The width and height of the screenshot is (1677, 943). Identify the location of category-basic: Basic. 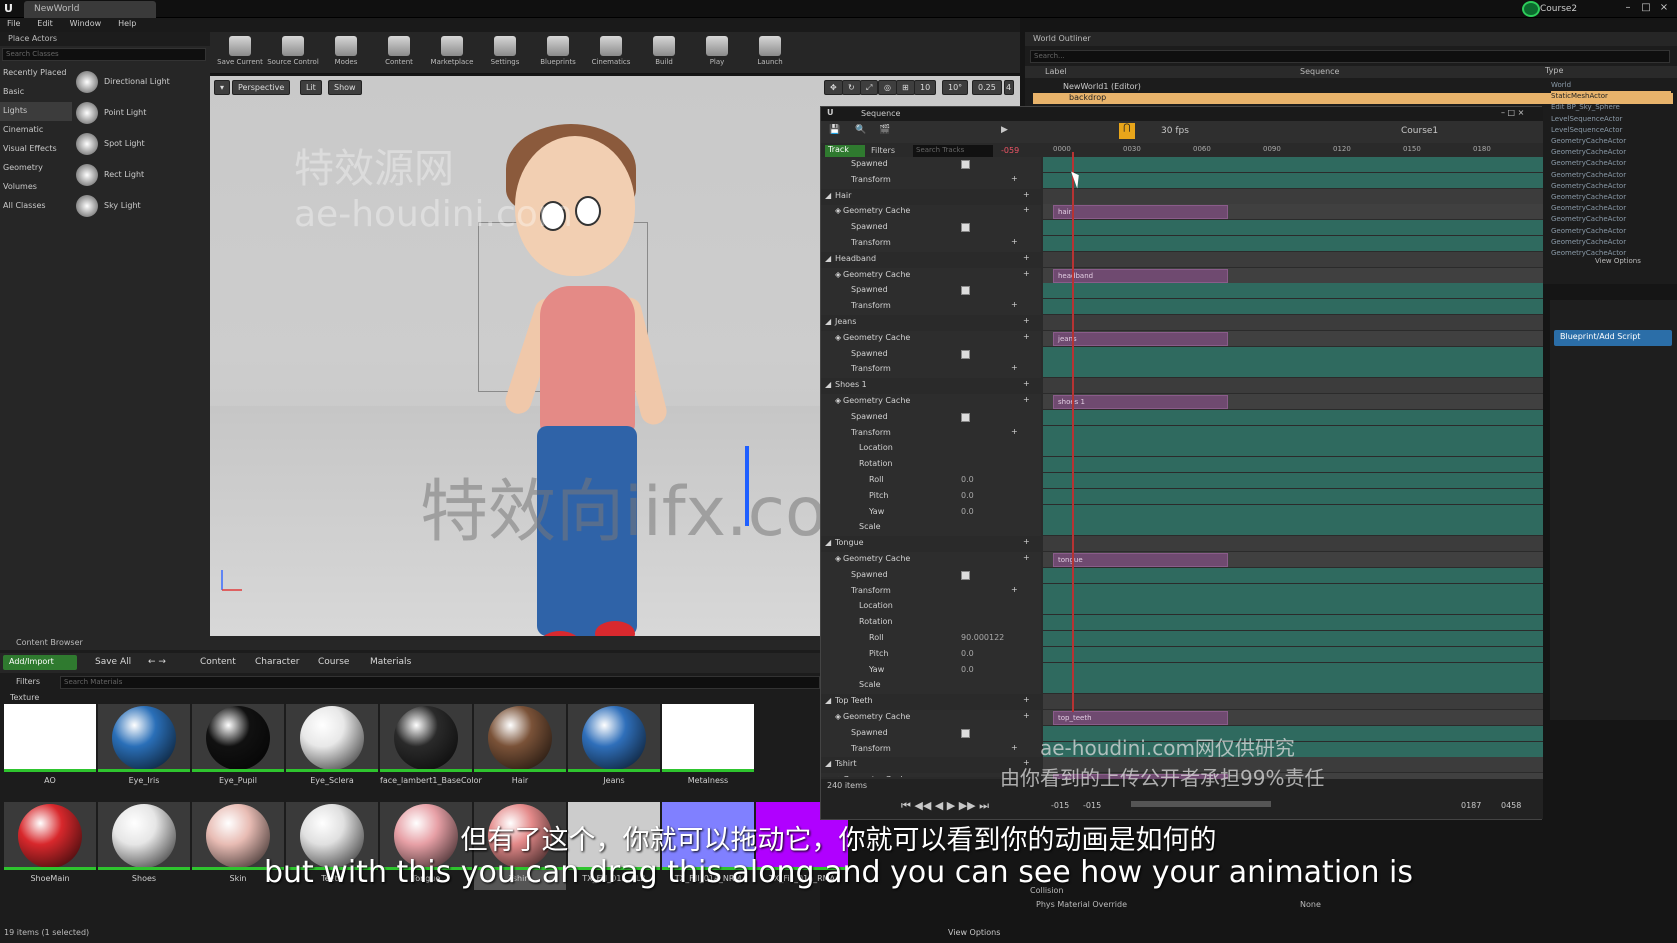
(36, 92).